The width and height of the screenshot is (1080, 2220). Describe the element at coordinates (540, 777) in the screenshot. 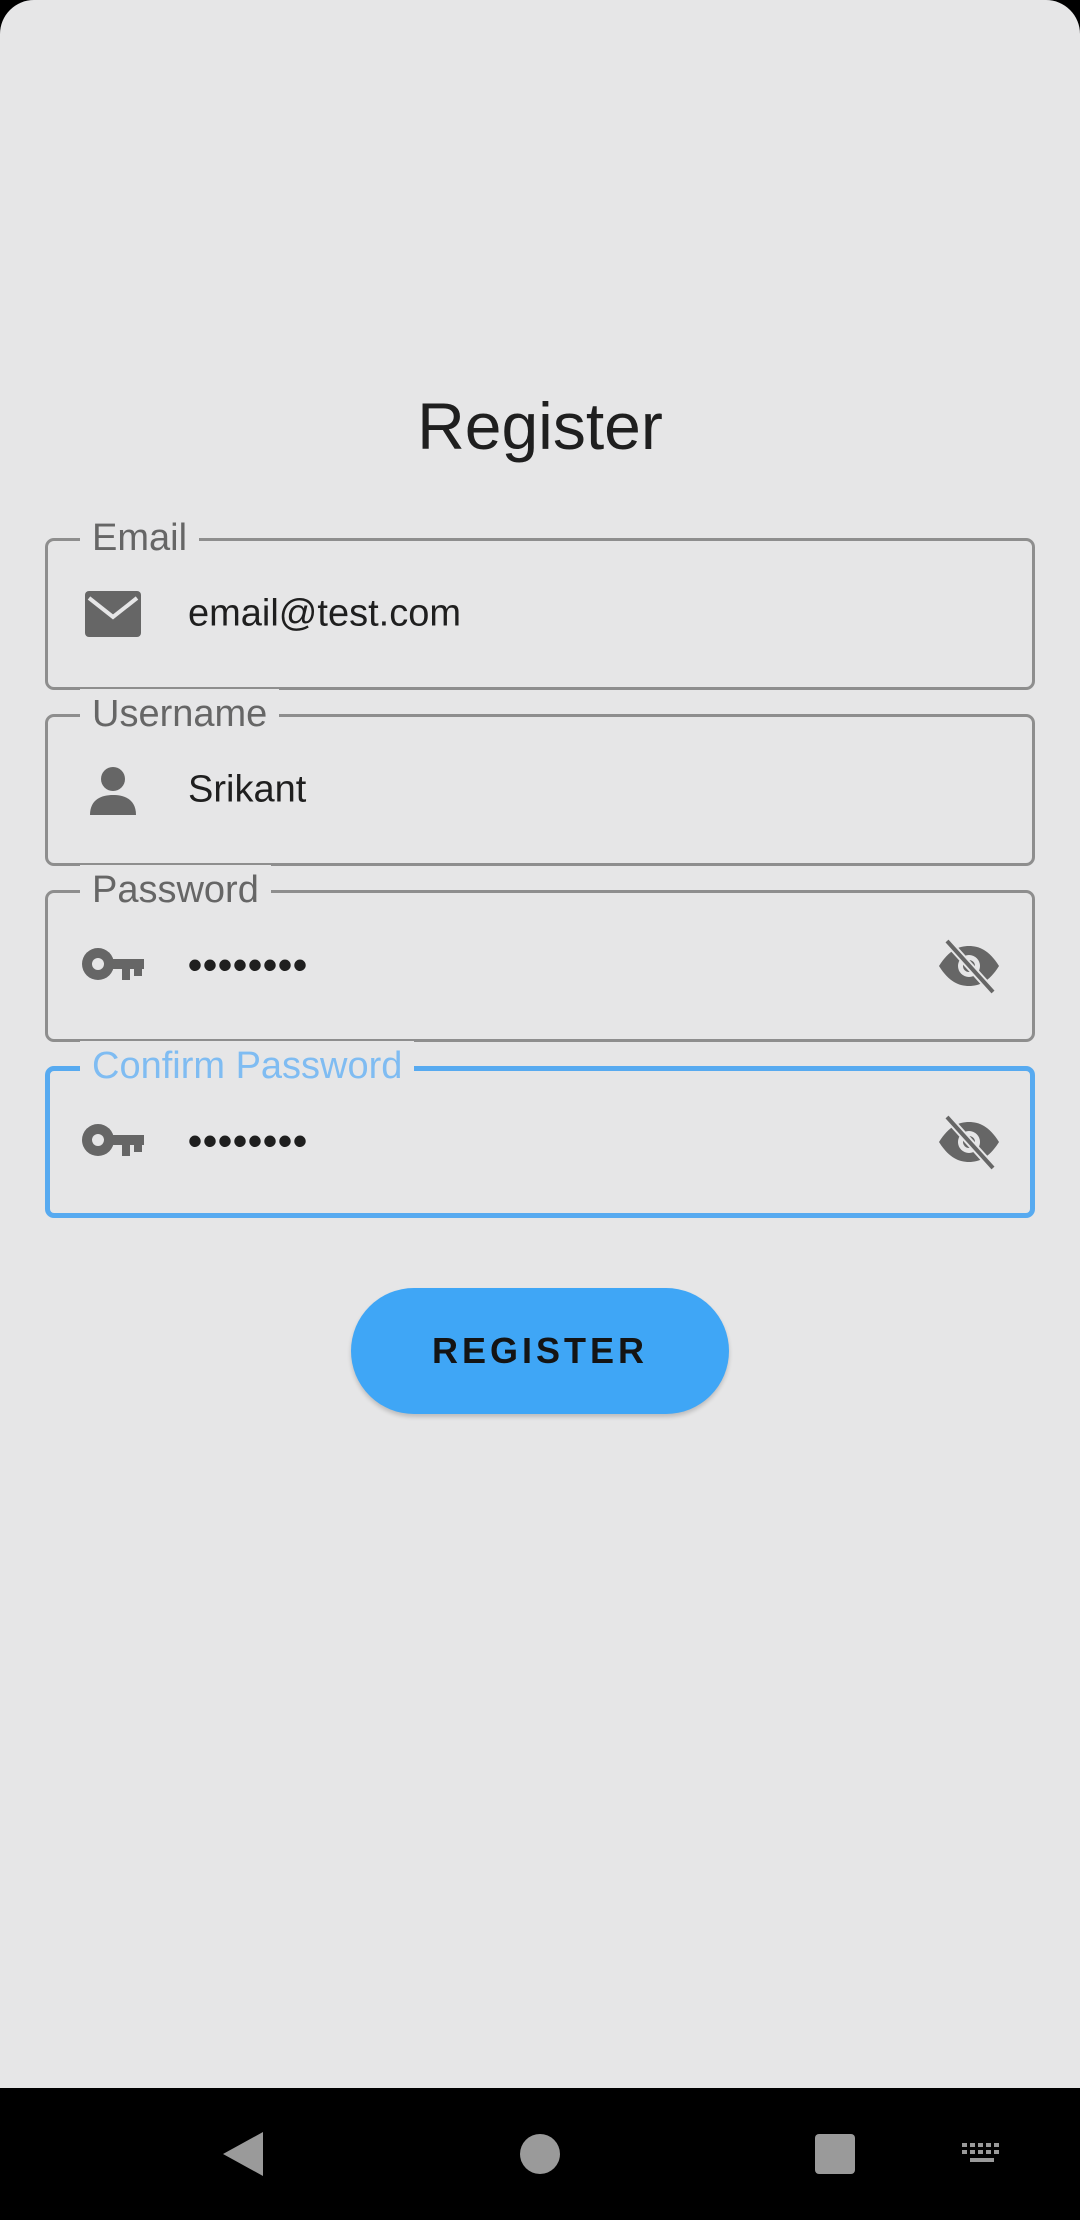

I see `username-field: Username Srikant` at that location.